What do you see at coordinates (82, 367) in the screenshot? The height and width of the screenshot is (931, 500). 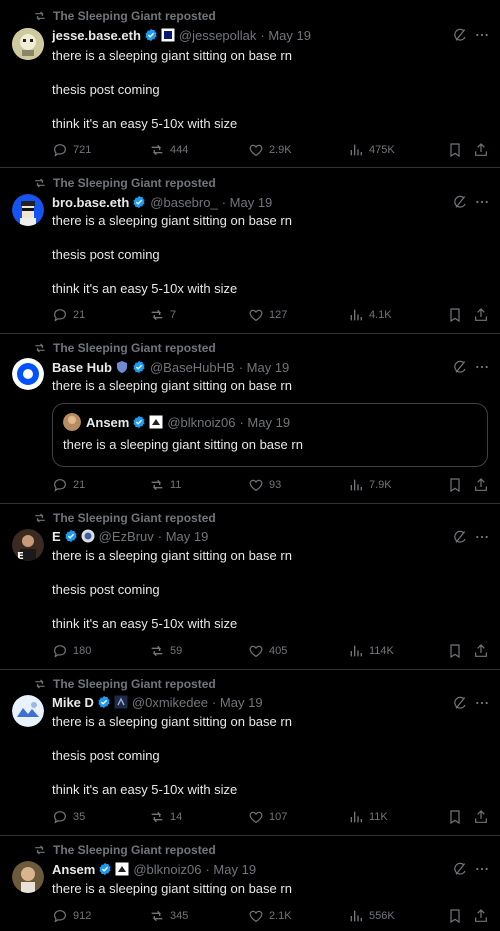 I see `display-name: Base Hub` at bounding box center [82, 367].